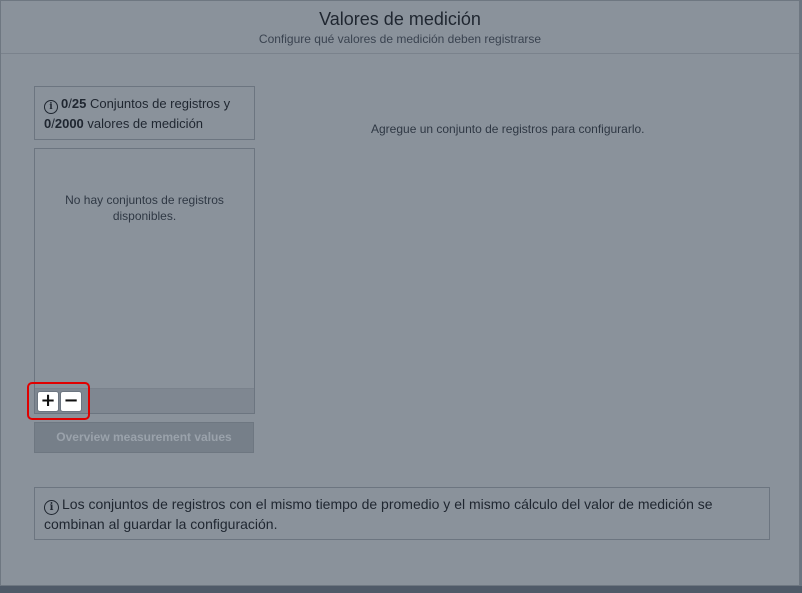  Describe the element at coordinates (160, 103) in the screenshot. I see `sets-label: Conjuntos de registros y` at that location.